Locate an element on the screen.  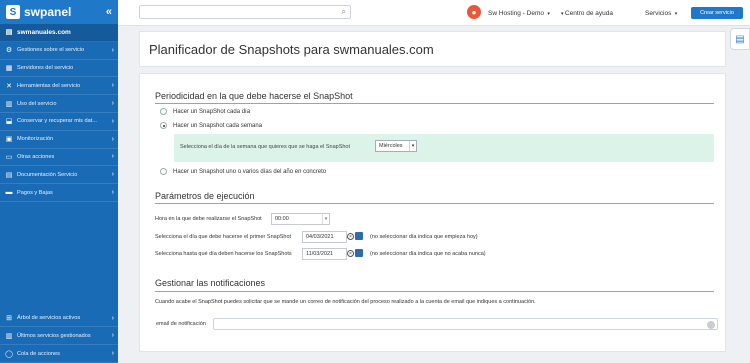
services-menu: Servicios ▾ is located at coordinates (661, 13).